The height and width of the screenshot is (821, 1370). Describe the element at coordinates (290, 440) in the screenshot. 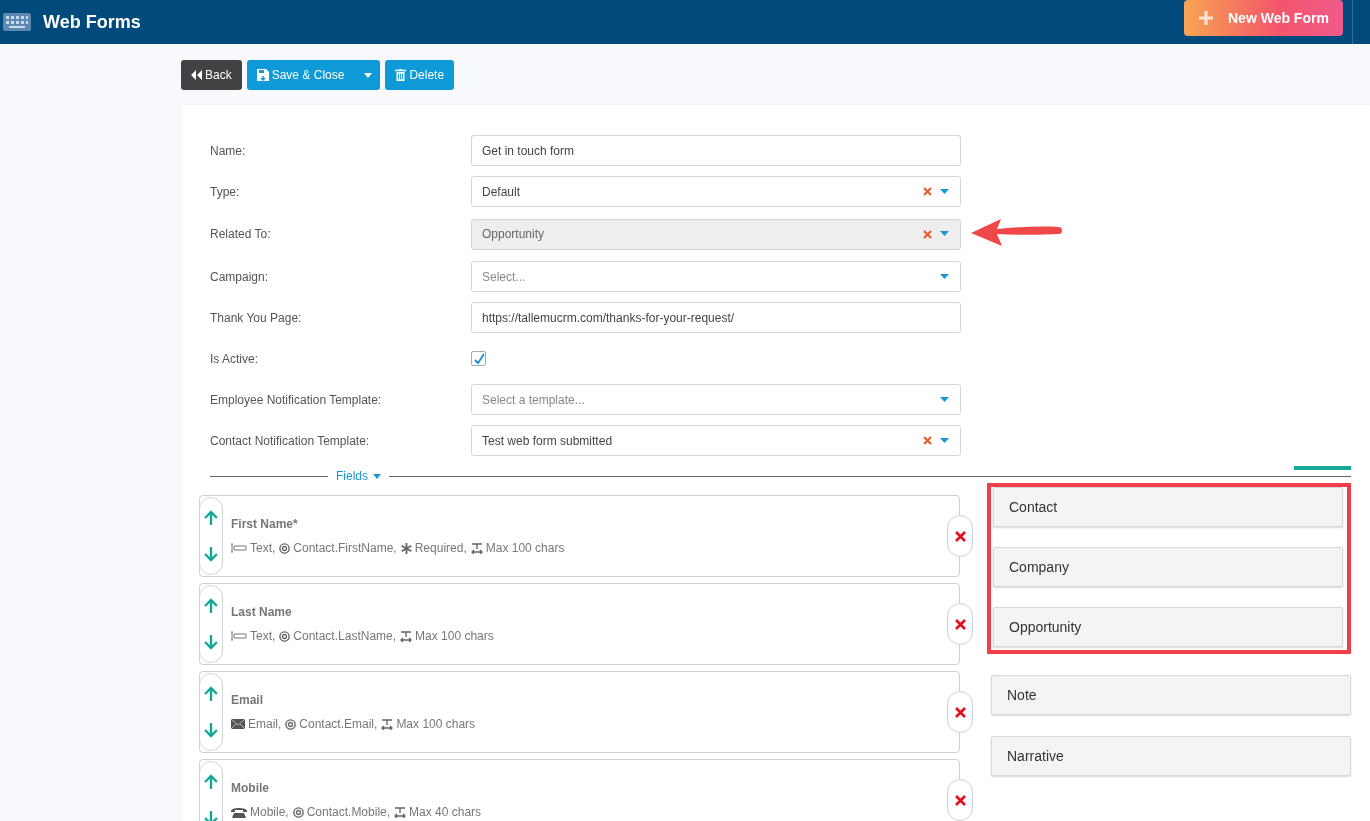

I see `field-label: Contact Notification Template:` at that location.